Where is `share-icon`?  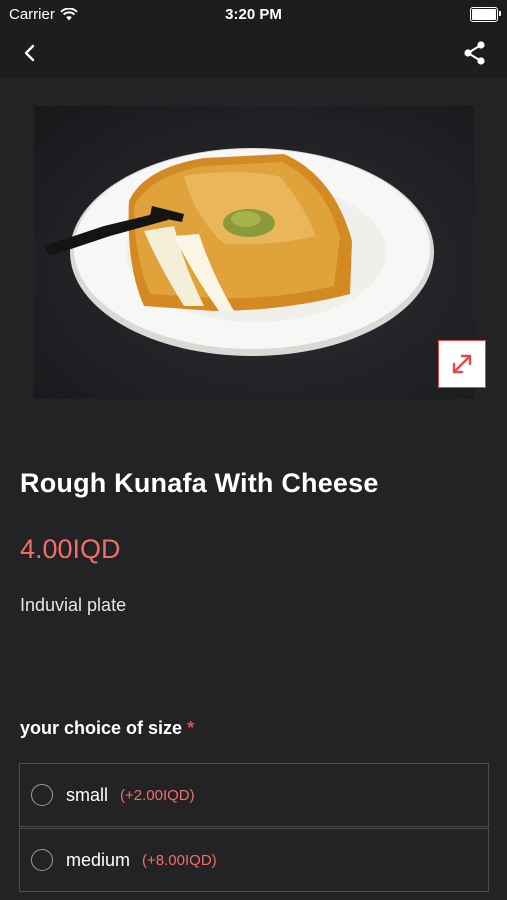 share-icon is located at coordinates (474, 53).